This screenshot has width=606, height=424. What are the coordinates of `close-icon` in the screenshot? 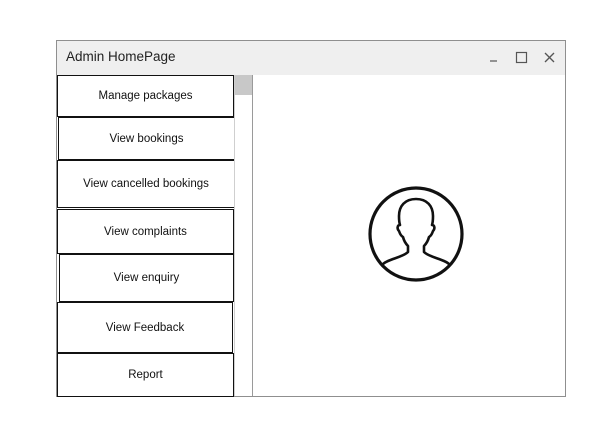 It's located at (549, 57).